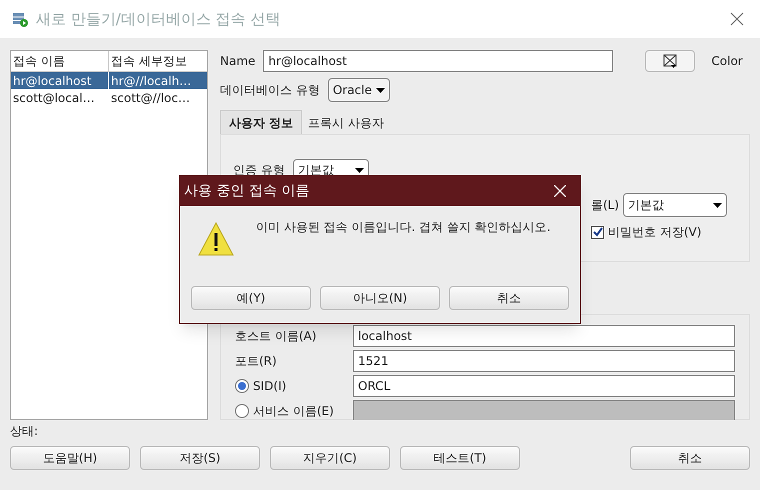 This screenshot has width=760, height=490. I want to click on dialog-message: 이미 사용된 접속 이름입니다. 겹쳐 쓸지 확인하십시오., so click(404, 227).